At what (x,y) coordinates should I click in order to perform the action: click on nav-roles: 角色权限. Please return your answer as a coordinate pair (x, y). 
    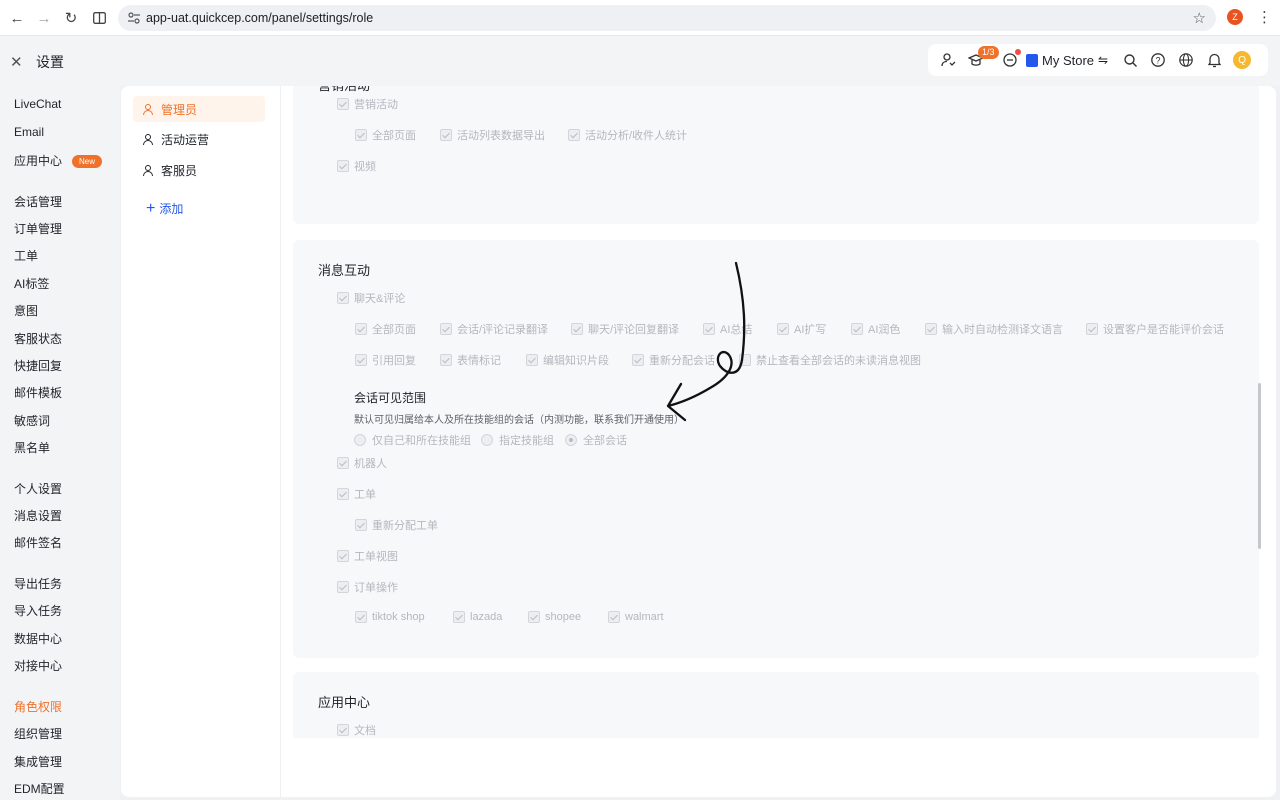
    Looking at the image, I should click on (38, 706).